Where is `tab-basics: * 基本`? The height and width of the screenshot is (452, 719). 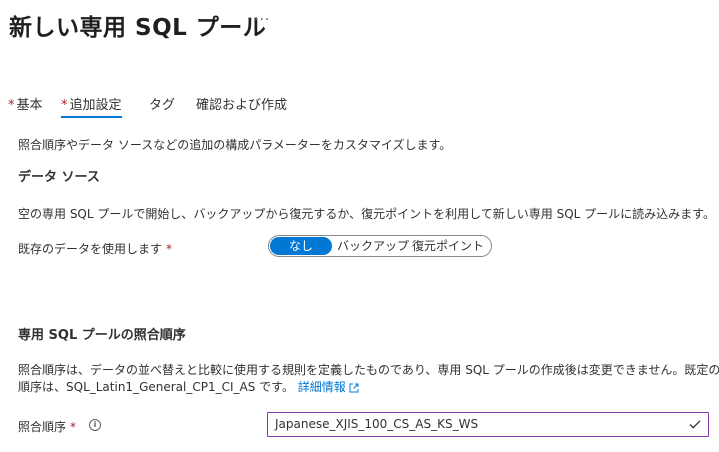
tab-basics: * 基本 is located at coordinates (25, 106).